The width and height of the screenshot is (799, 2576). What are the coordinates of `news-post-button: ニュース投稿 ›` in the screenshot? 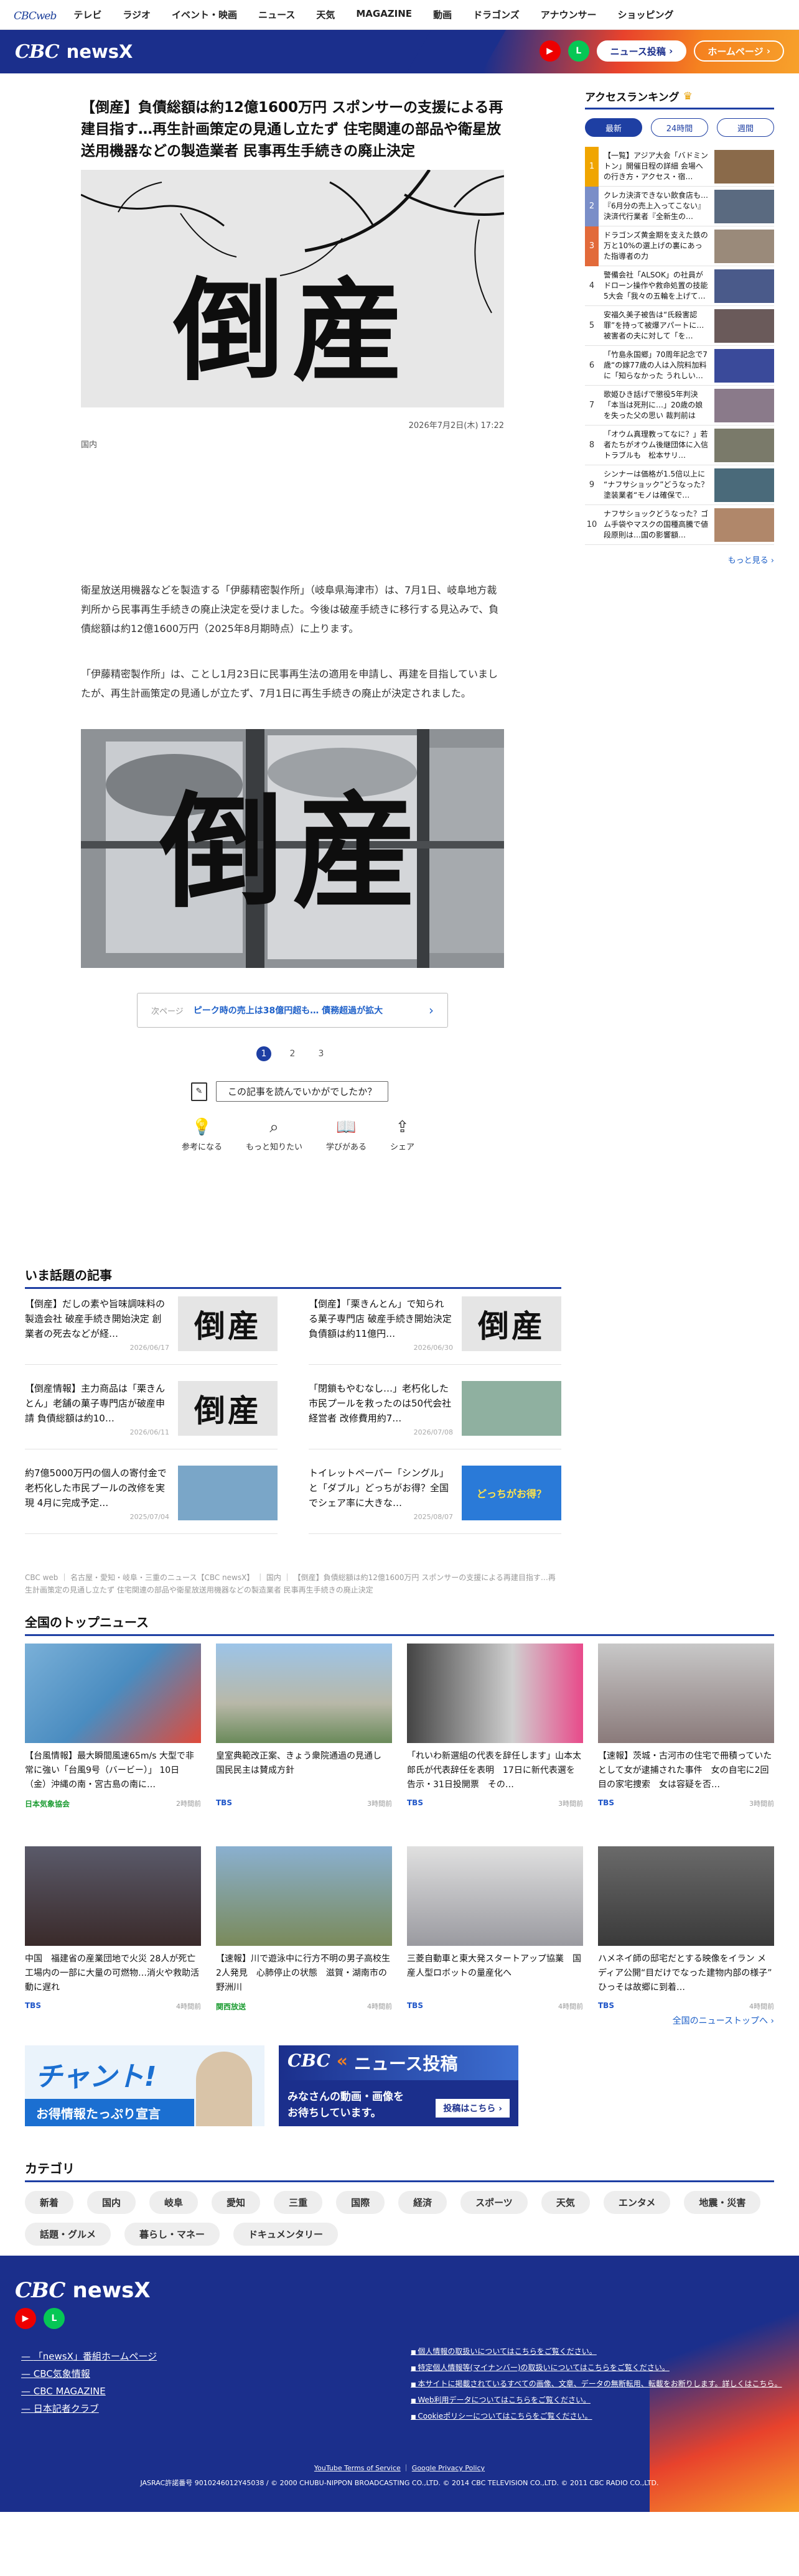 It's located at (641, 51).